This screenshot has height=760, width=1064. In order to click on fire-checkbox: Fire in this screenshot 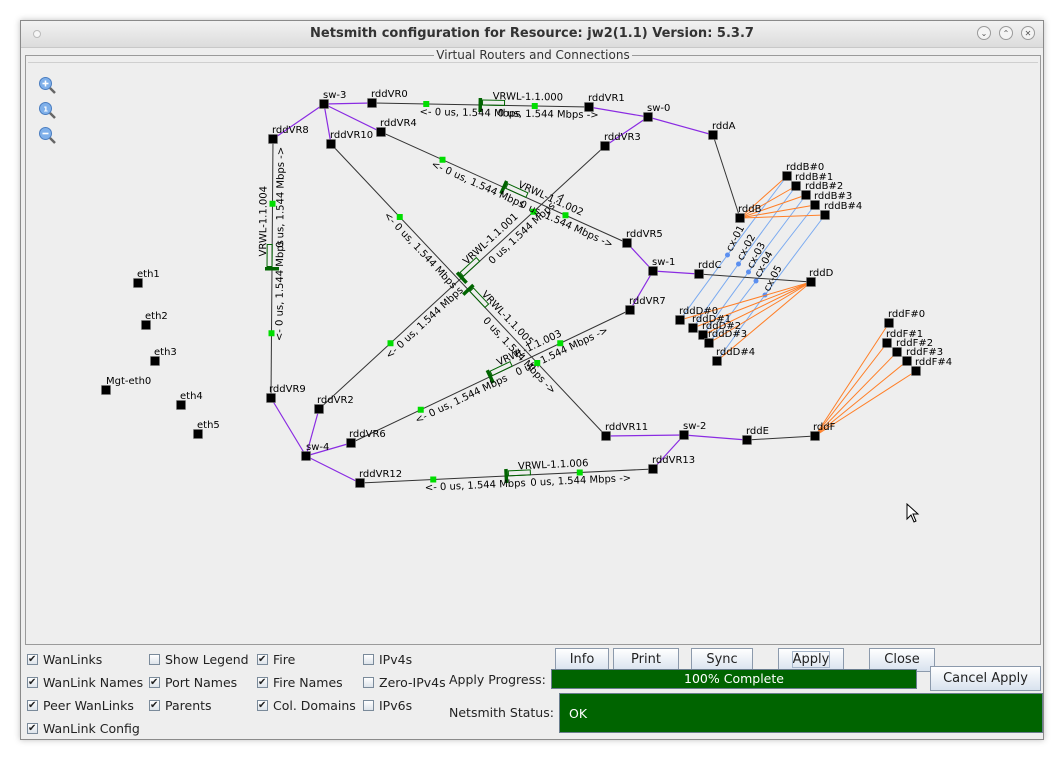, I will do `click(276, 660)`.